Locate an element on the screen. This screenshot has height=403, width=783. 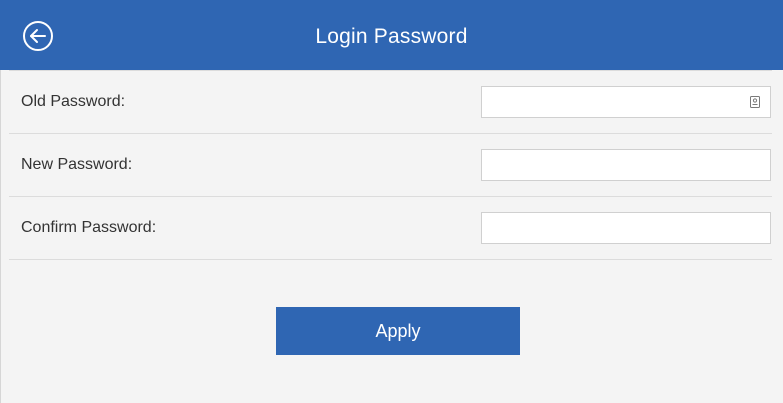
new-password-row: New Password: is located at coordinates (390, 165).